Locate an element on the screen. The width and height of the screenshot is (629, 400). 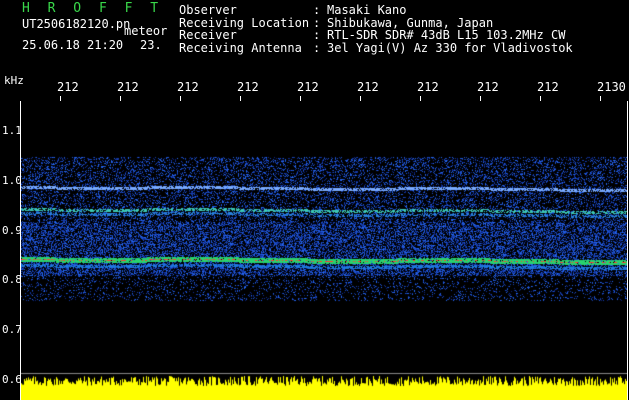
meteor-label: meteor is located at coordinates (146, 31).